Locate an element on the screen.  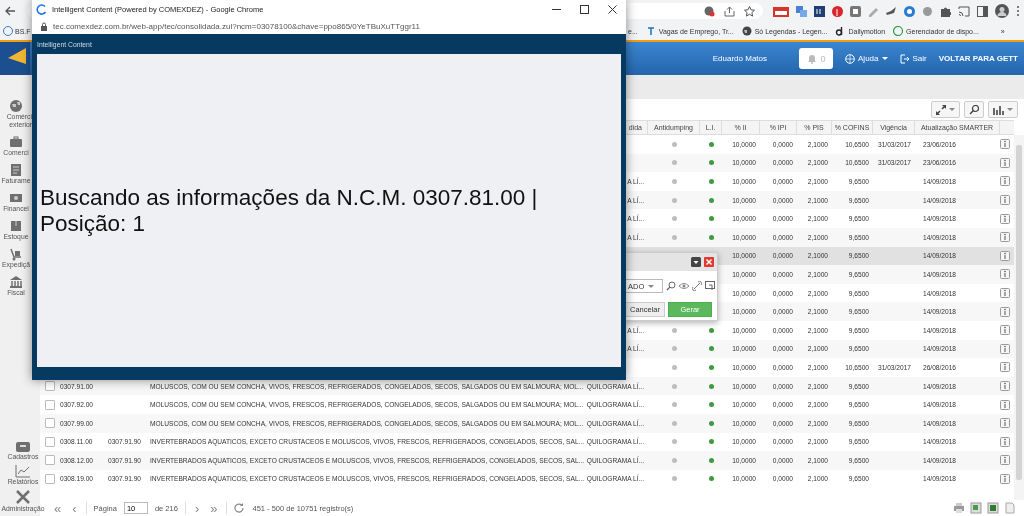
hand-truck-icon is located at coordinates (16, 254).